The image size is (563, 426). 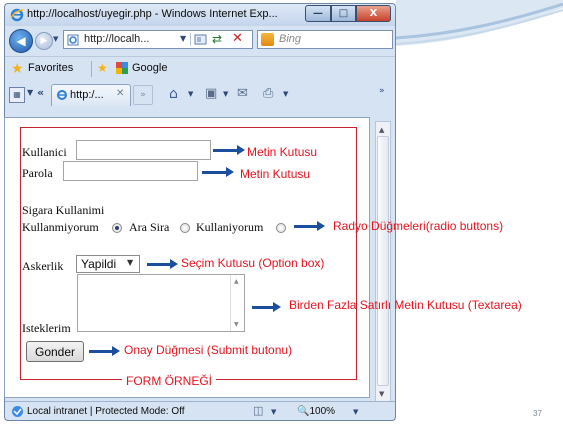 What do you see at coordinates (325, 39) in the screenshot?
I see `search-box: Bing` at bounding box center [325, 39].